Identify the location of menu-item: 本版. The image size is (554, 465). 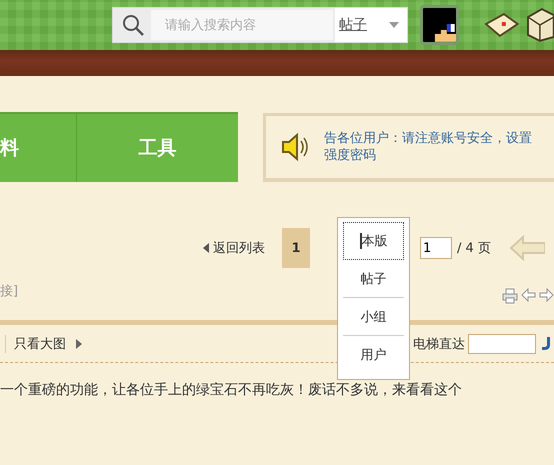
(373, 241).